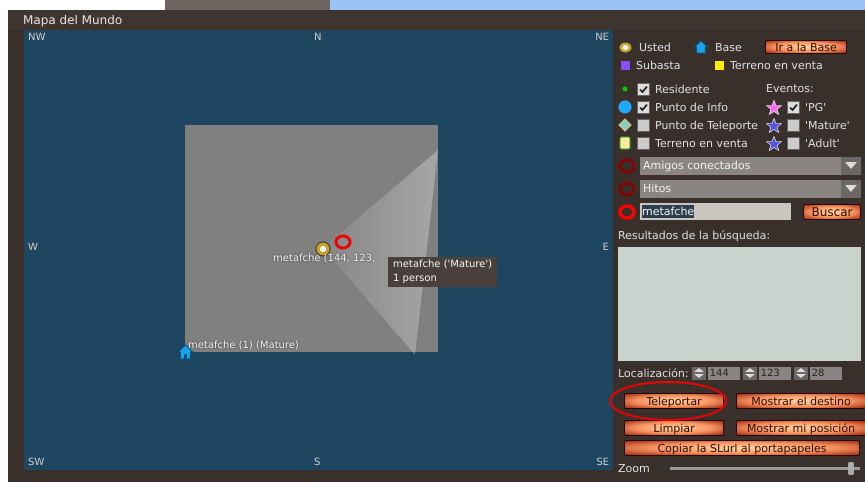 This screenshot has width=865, height=482. I want to click on compass-label: S, so click(317, 462).